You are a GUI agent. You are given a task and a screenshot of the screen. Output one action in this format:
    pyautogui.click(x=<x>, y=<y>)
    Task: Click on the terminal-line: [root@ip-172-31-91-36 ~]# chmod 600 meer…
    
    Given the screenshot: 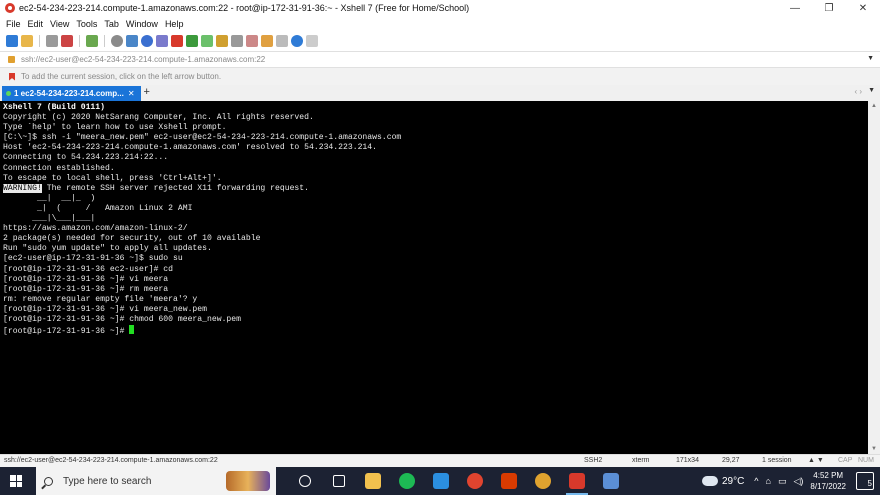 What is the action you would take?
    pyautogui.click(x=434, y=320)
    